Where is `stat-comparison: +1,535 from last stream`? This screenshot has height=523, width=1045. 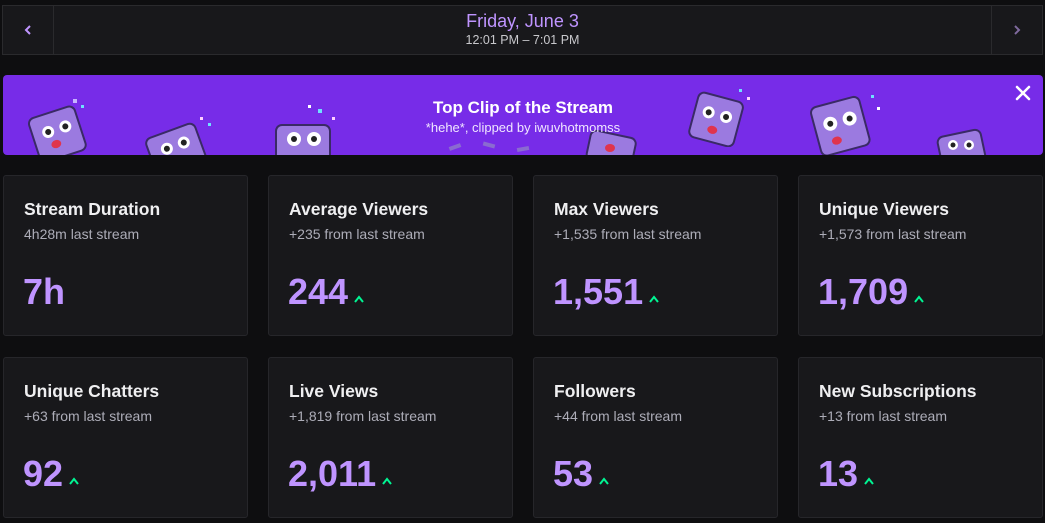 stat-comparison: +1,535 from last stream is located at coordinates (628, 234).